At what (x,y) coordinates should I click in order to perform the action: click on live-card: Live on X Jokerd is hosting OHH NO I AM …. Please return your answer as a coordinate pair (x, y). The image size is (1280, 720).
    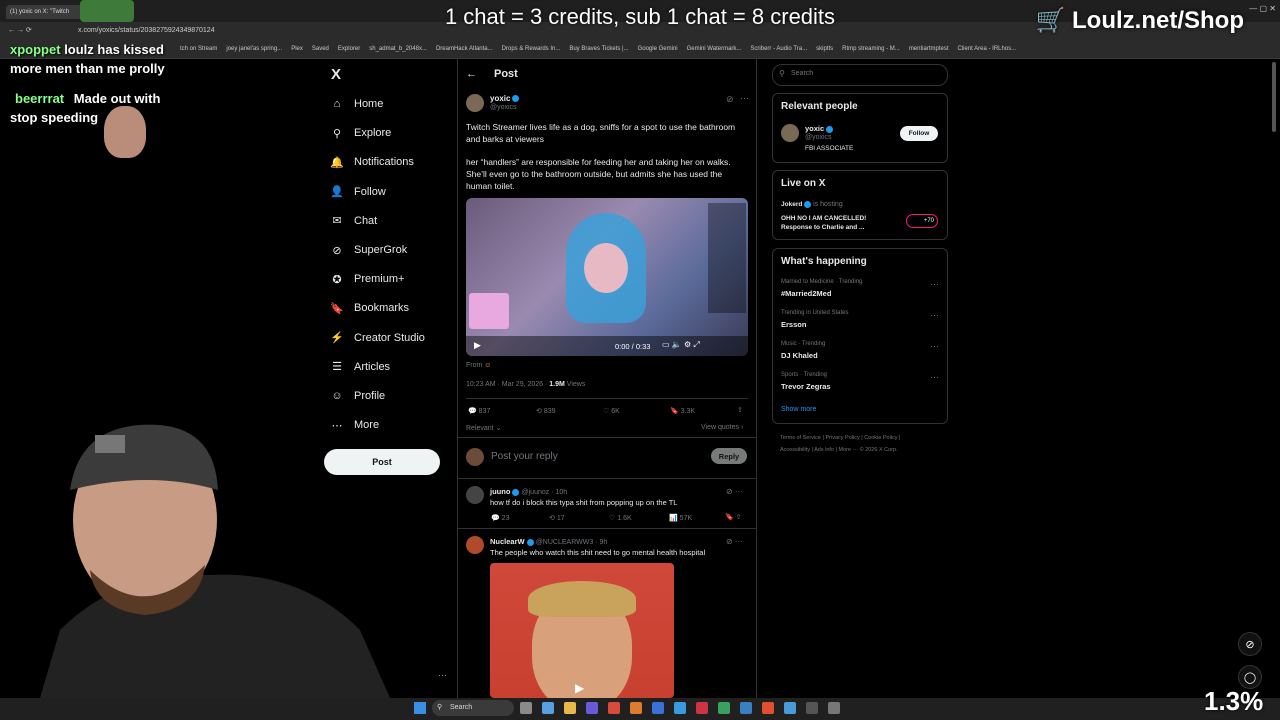
    Looking at the image, I should click on (860, 205).